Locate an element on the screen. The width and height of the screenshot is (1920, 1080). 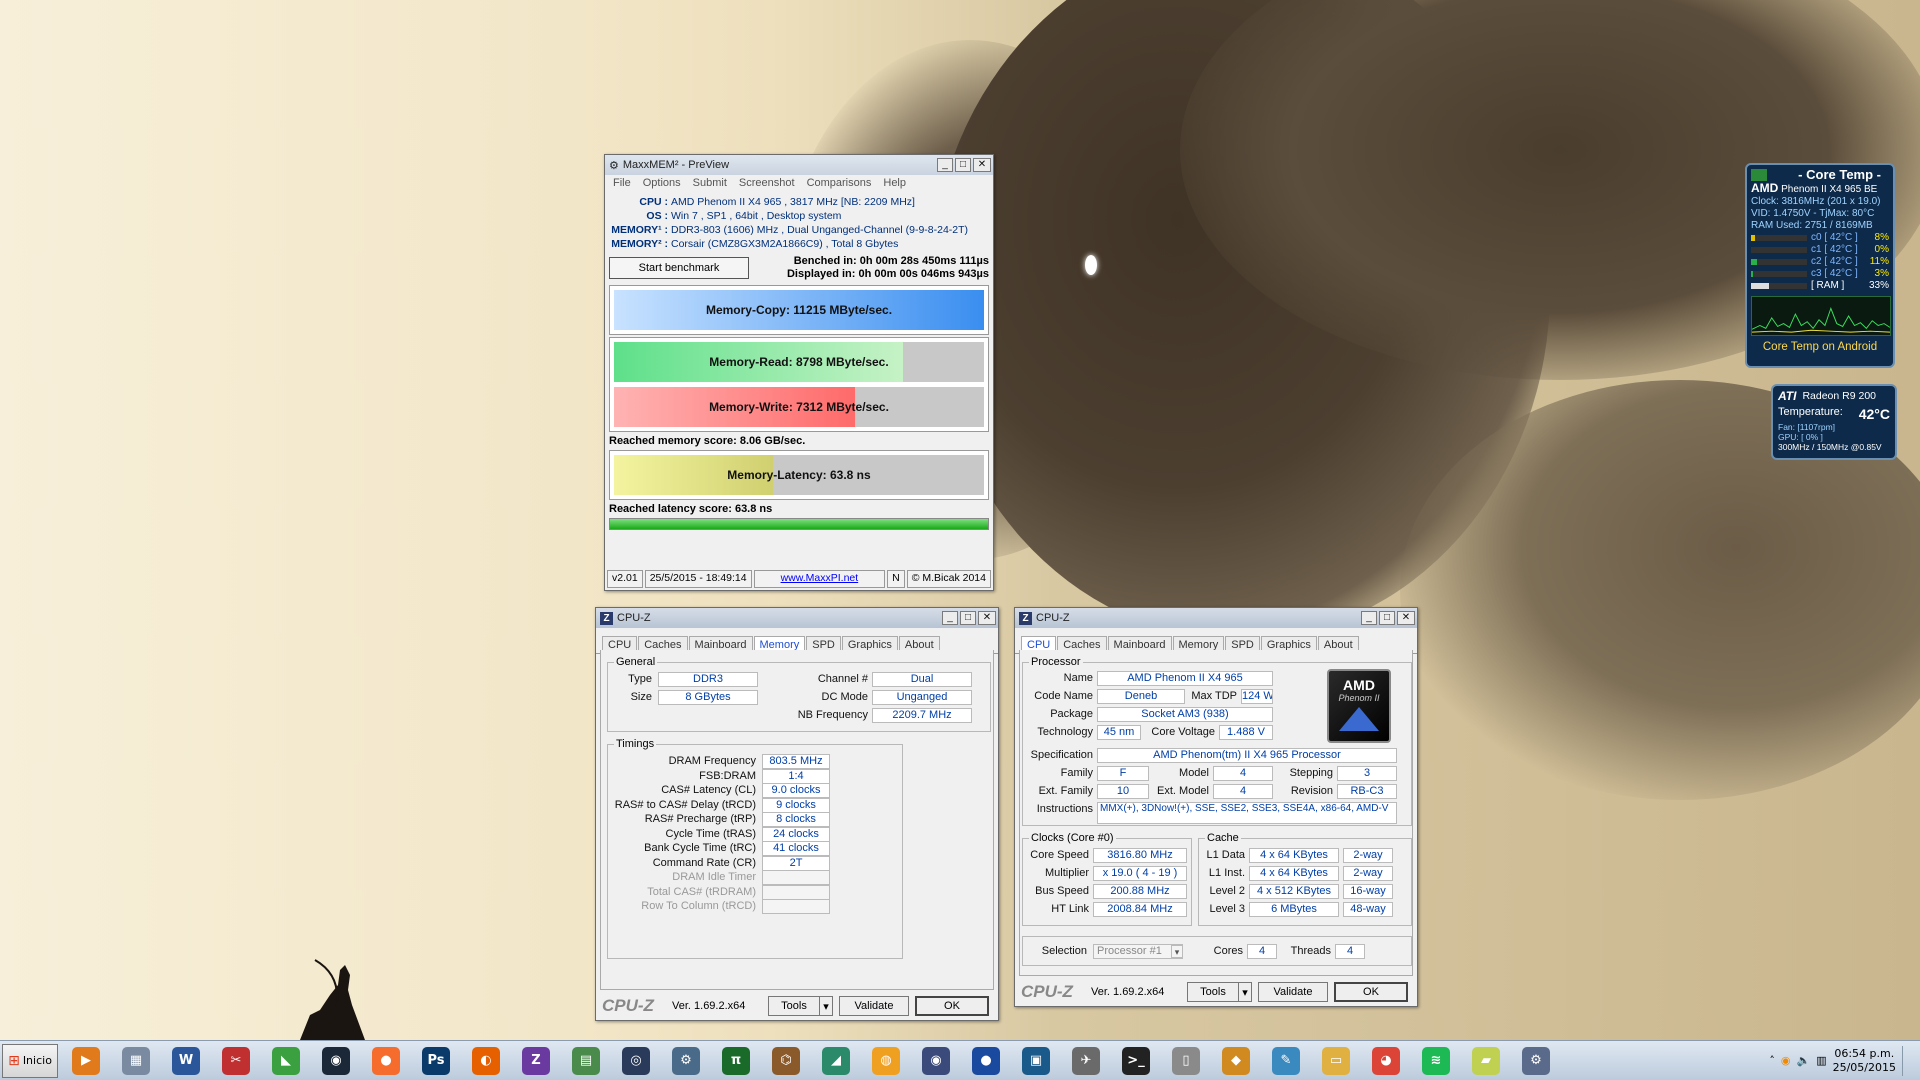
taskbar-app-button: ◐ is located at coordinates (486, 1061).